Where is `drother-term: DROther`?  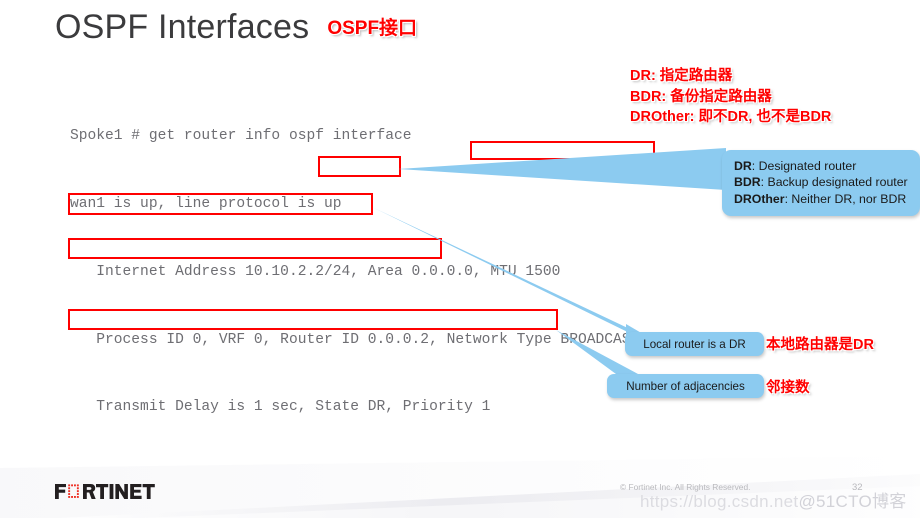
drother-term: DROther is located at coordinates (759, 198).